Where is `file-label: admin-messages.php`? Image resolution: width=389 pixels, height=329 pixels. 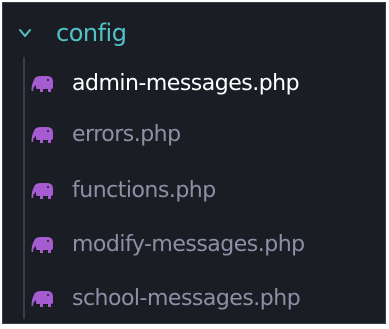 file-label: admin-messages.php is located at coordinates (186, 83).